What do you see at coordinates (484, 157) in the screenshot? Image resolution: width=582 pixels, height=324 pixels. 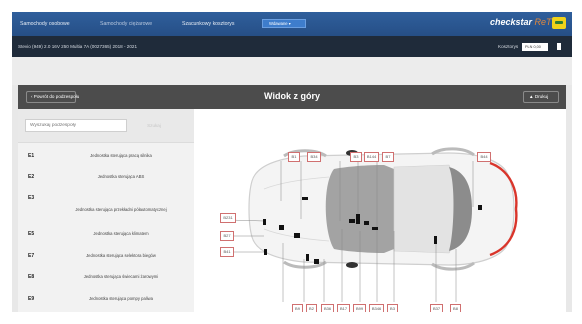 I see `diagram-label: B44` at bounding box center [484, 157].